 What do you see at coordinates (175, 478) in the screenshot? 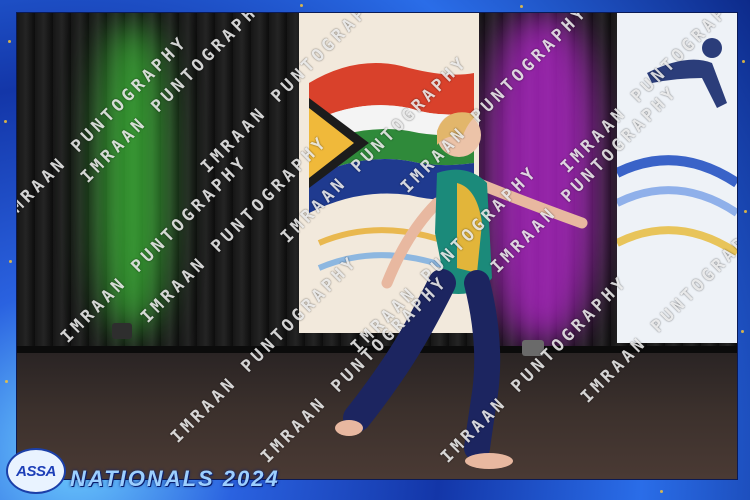
I see `event-title: NATIONALS 2024` at bounding box center [175, 478].